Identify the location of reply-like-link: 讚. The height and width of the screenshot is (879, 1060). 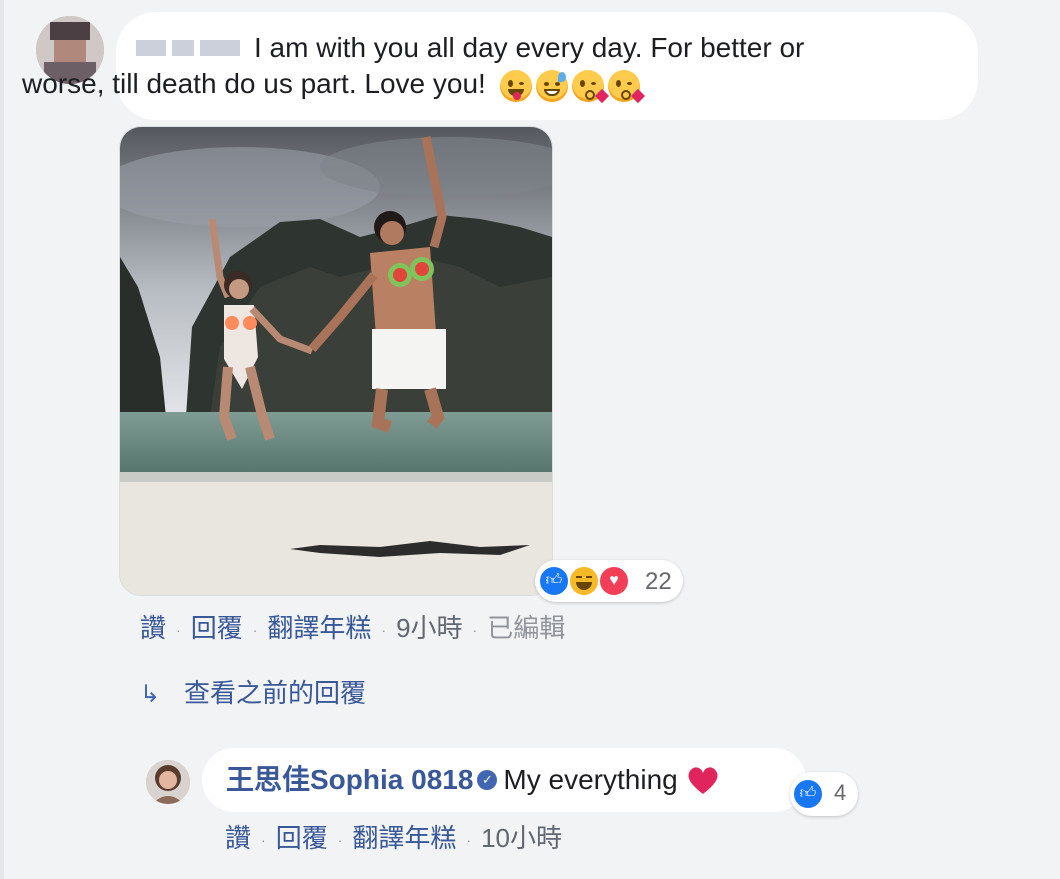
(238, 838).